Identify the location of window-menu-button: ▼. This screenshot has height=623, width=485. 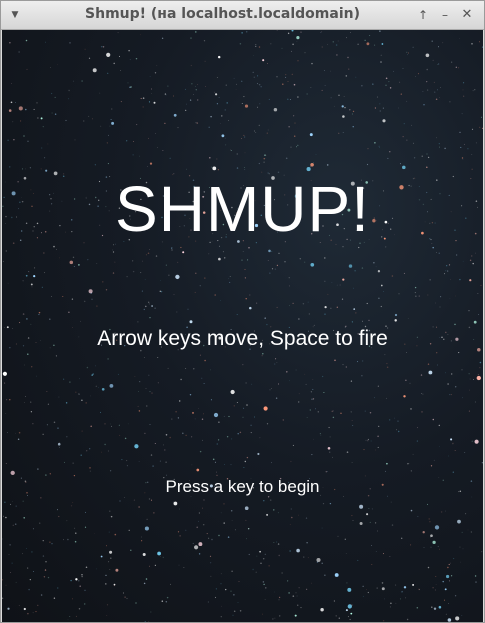
(15, 15).